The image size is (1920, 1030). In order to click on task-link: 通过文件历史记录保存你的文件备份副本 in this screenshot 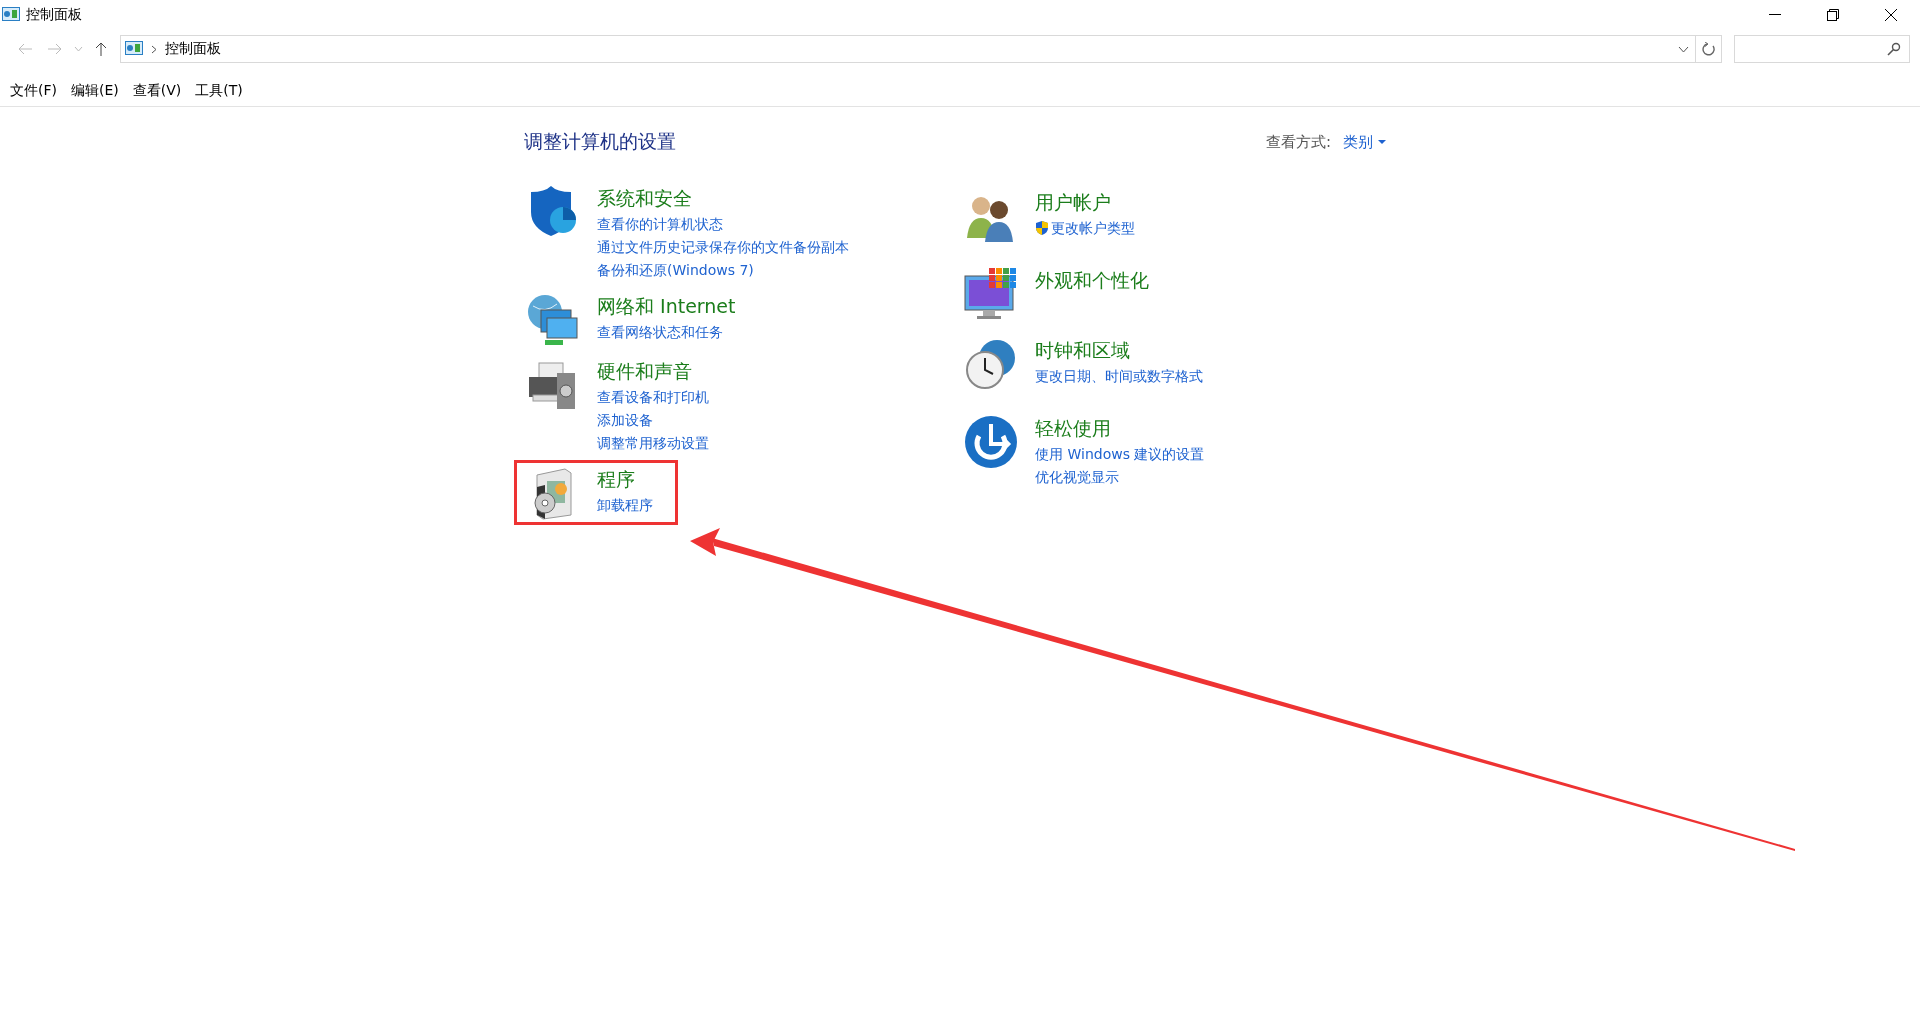, I will do `click(723, 247)`.